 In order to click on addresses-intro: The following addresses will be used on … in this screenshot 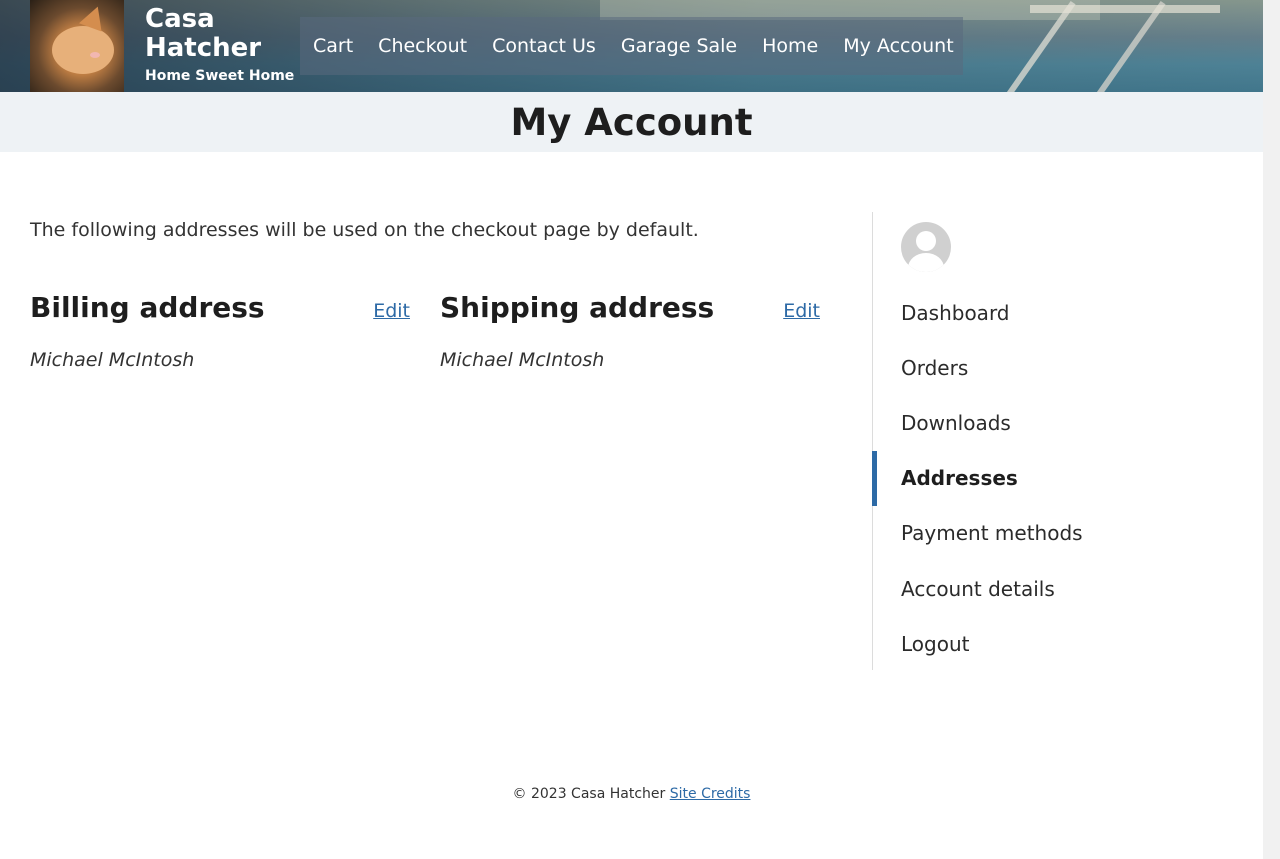, I will do `click(364, 230)`.